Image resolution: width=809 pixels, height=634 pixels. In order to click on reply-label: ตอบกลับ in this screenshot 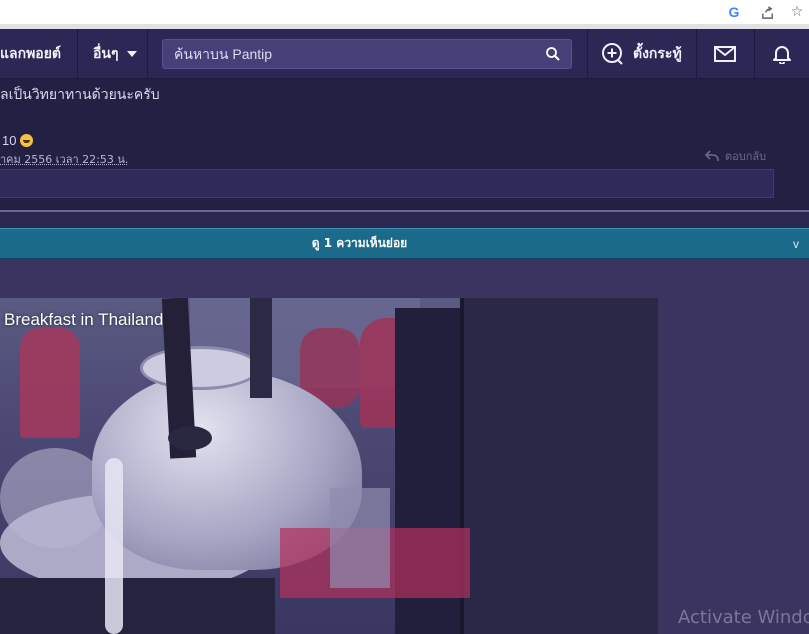, I will do `click(746, 156)`.